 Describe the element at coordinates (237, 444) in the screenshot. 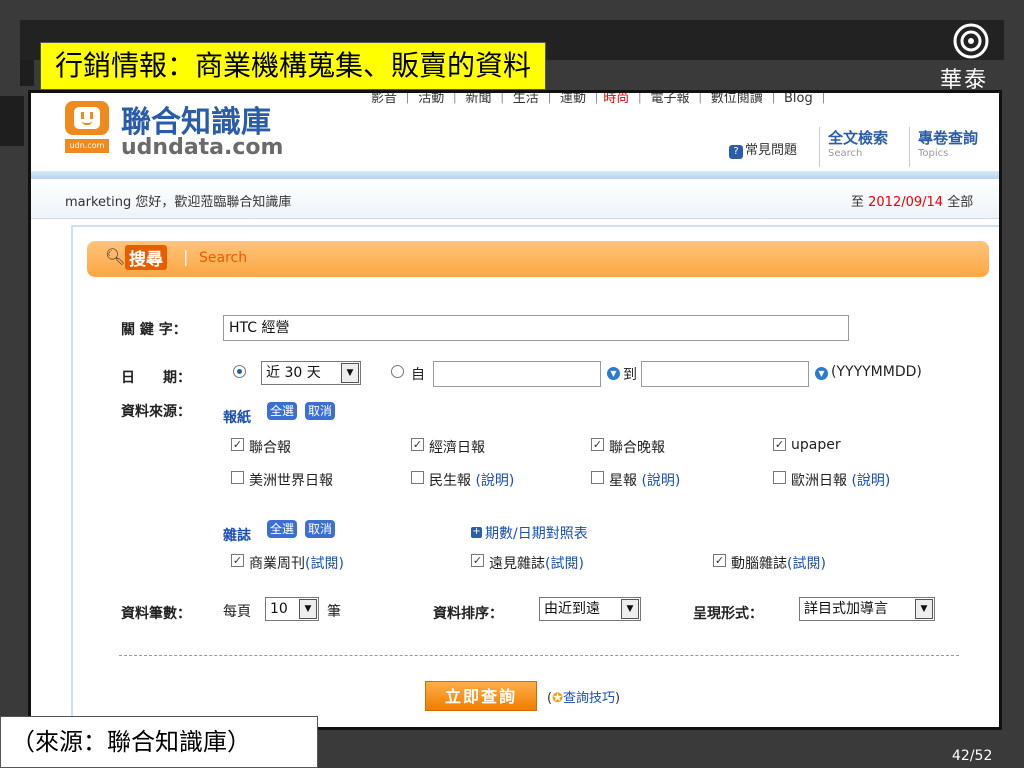

I see `checkbox-udn: ✓` at that location.